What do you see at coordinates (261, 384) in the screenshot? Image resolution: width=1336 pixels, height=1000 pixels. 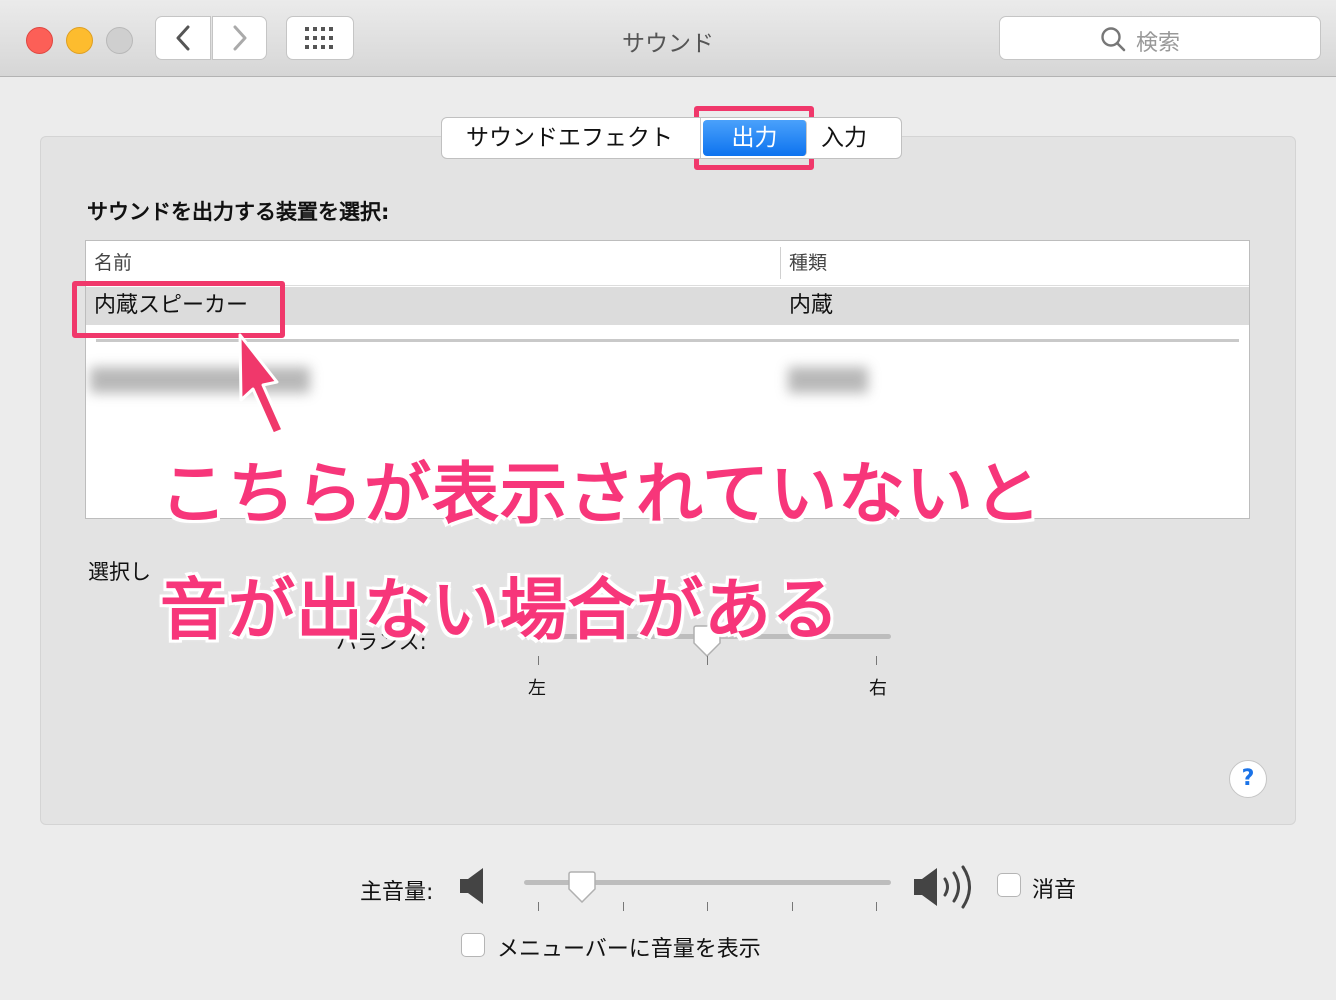 I see `arrow-pointer` at bounding box center [261, 384].